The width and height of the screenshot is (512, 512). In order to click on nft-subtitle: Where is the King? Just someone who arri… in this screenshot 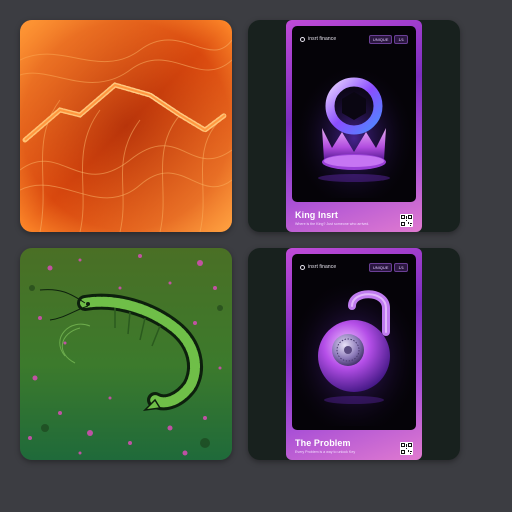, I will do `click(332, 224)`.